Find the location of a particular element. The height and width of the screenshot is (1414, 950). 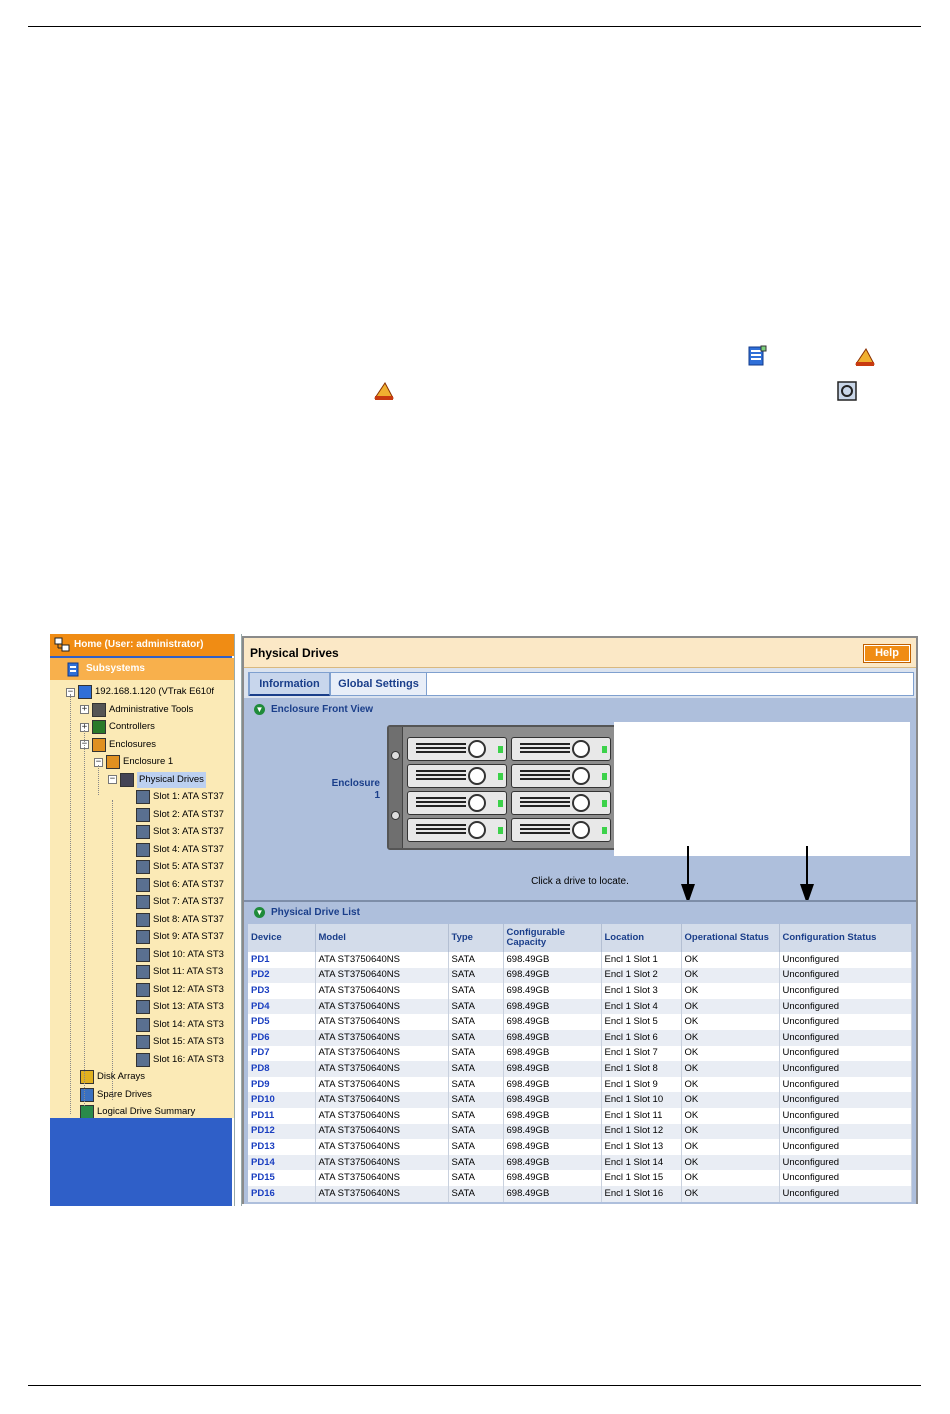

tree-item: − Enclosure 1 is located at coordinates (133, 762).